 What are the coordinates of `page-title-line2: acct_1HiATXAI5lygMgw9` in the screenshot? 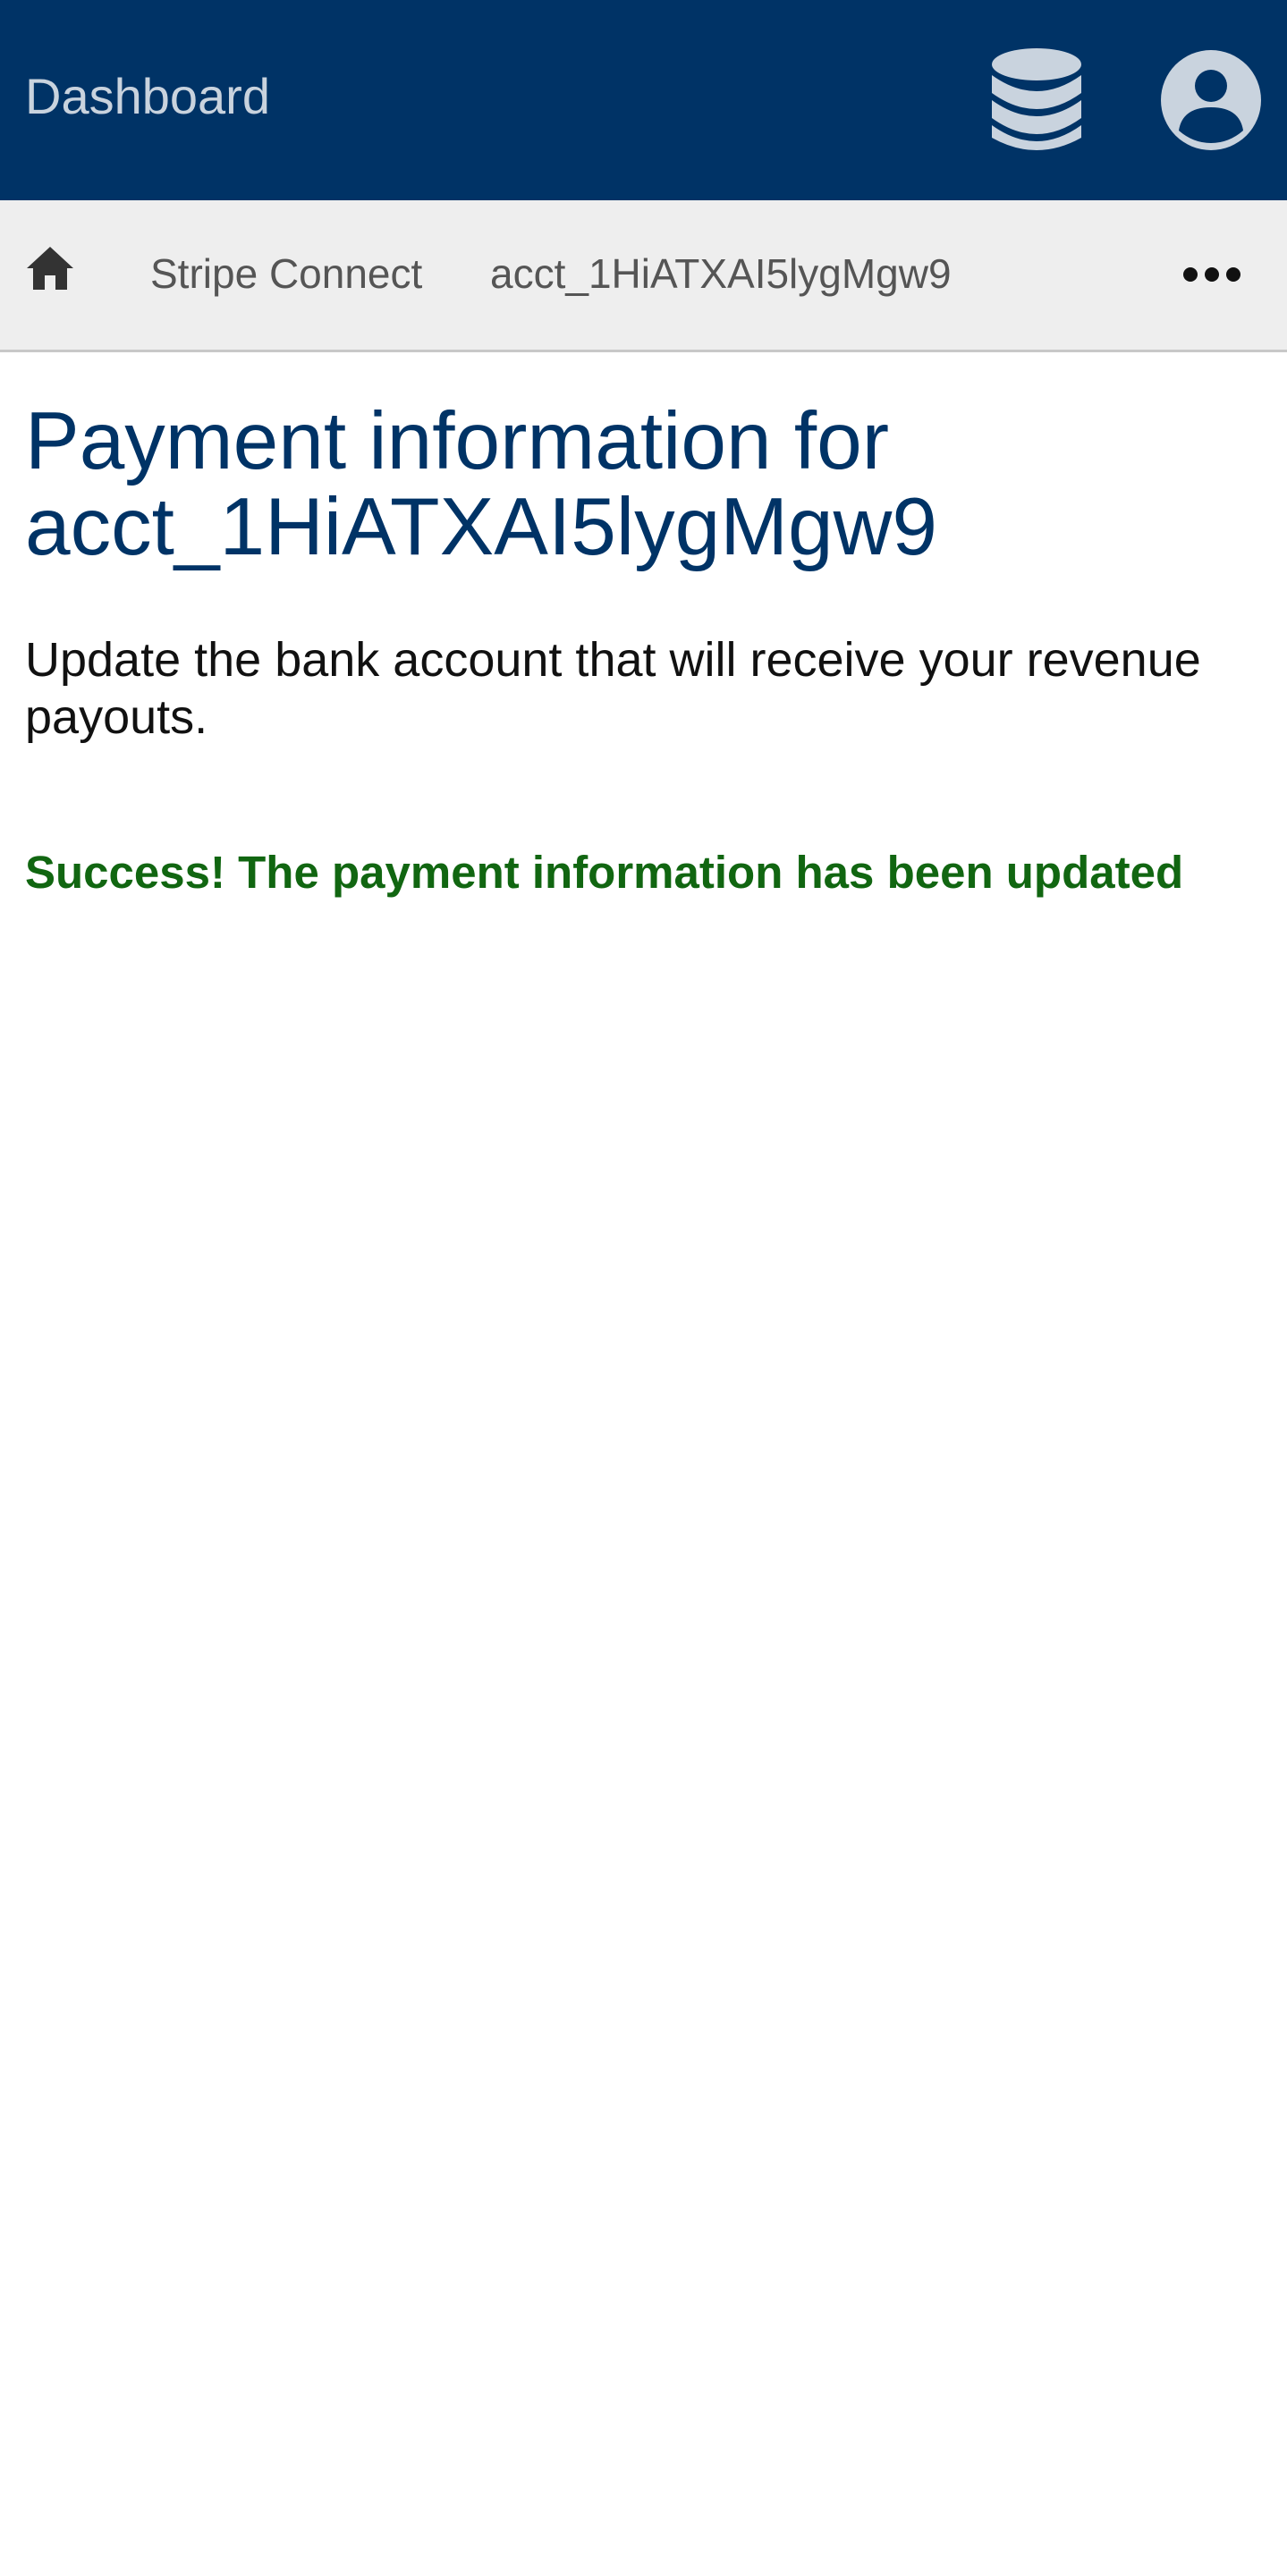 It's located at (481, 527).